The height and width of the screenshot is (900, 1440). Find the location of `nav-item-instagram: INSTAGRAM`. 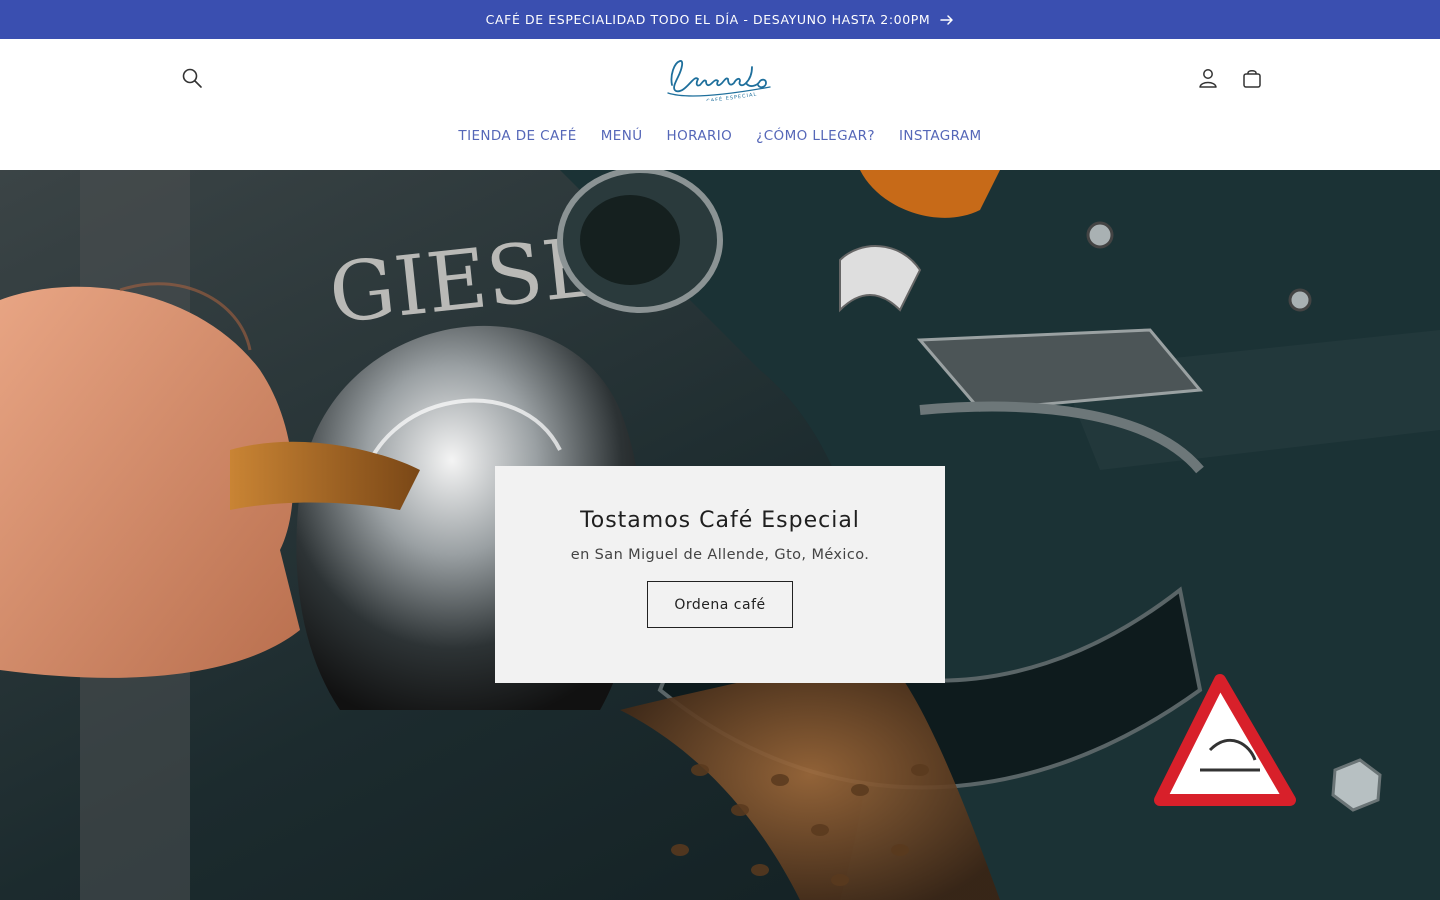

nav-item-instagram: INSTAGRAM is located at coordinates (940, 136).